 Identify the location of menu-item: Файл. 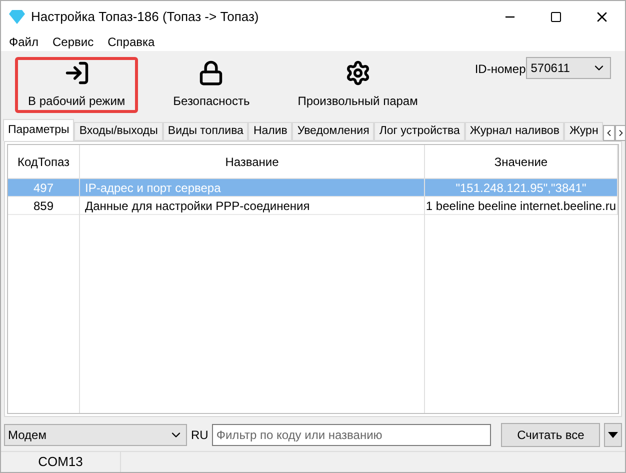
(24, 42).